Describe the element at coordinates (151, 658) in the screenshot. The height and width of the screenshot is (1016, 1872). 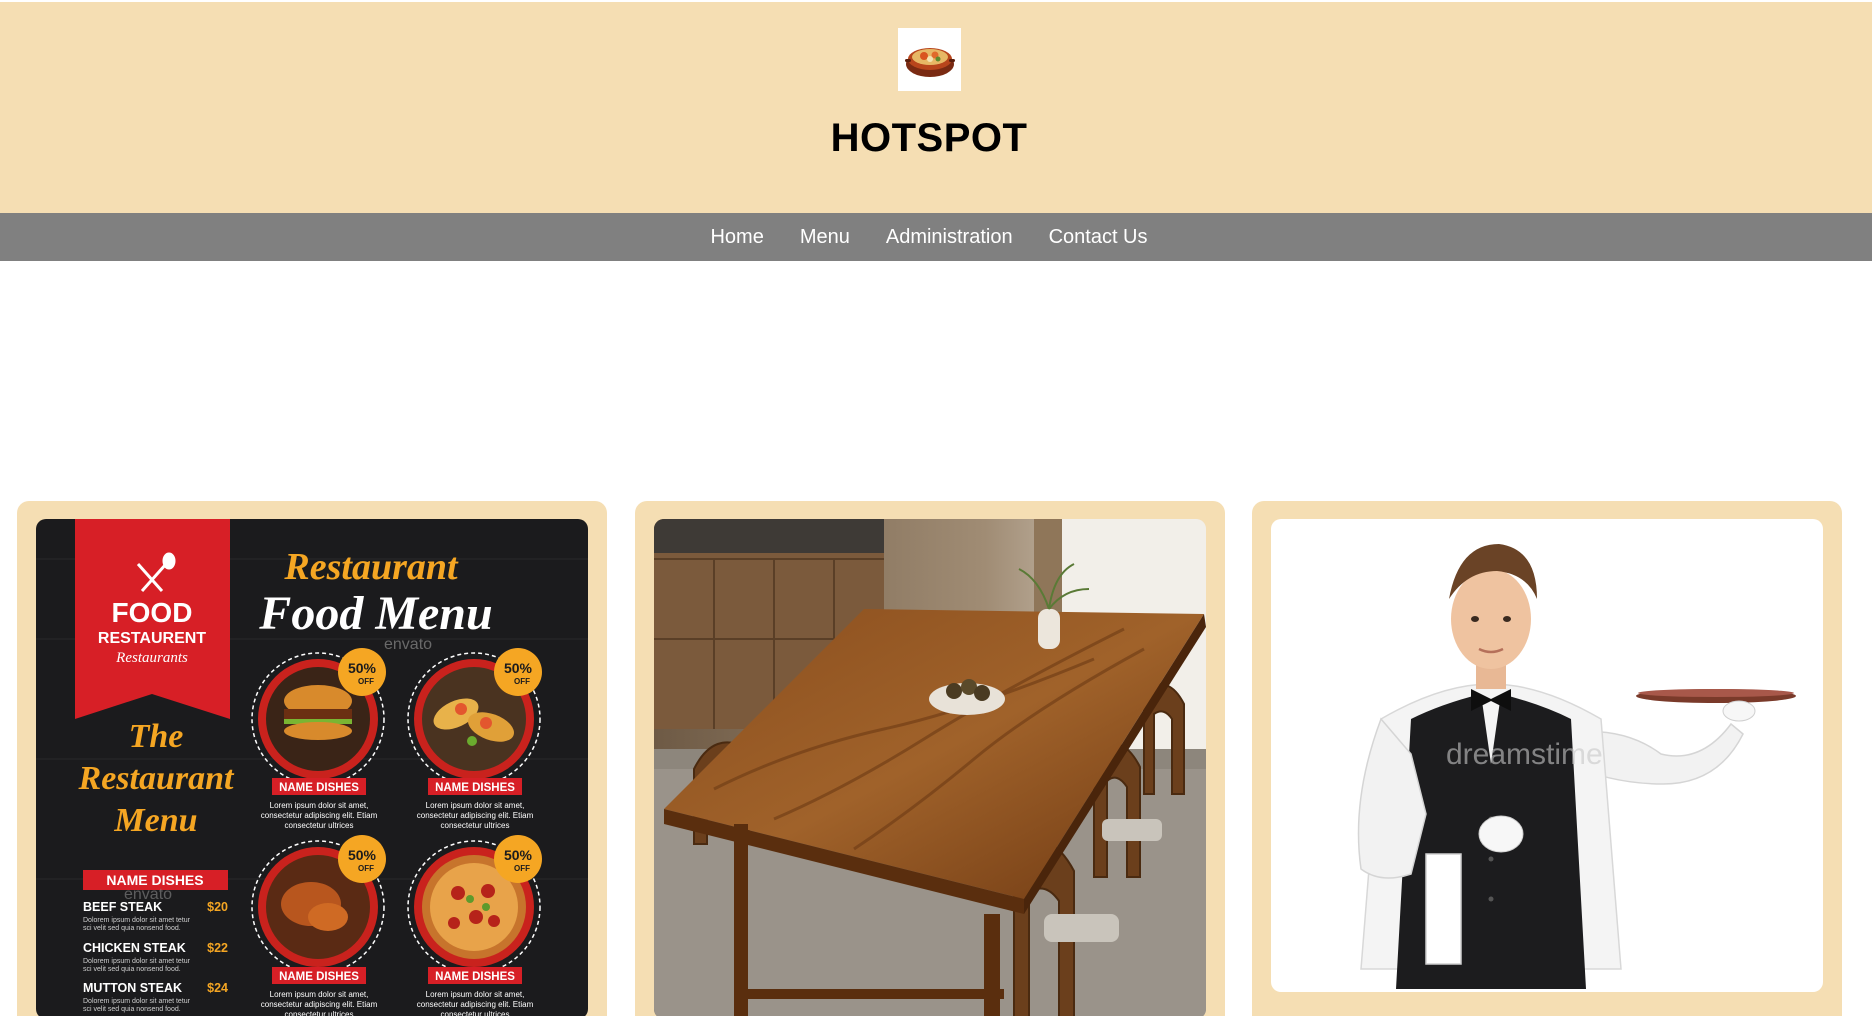
I see `banner-line-restaurants: Restaurants` at that location.